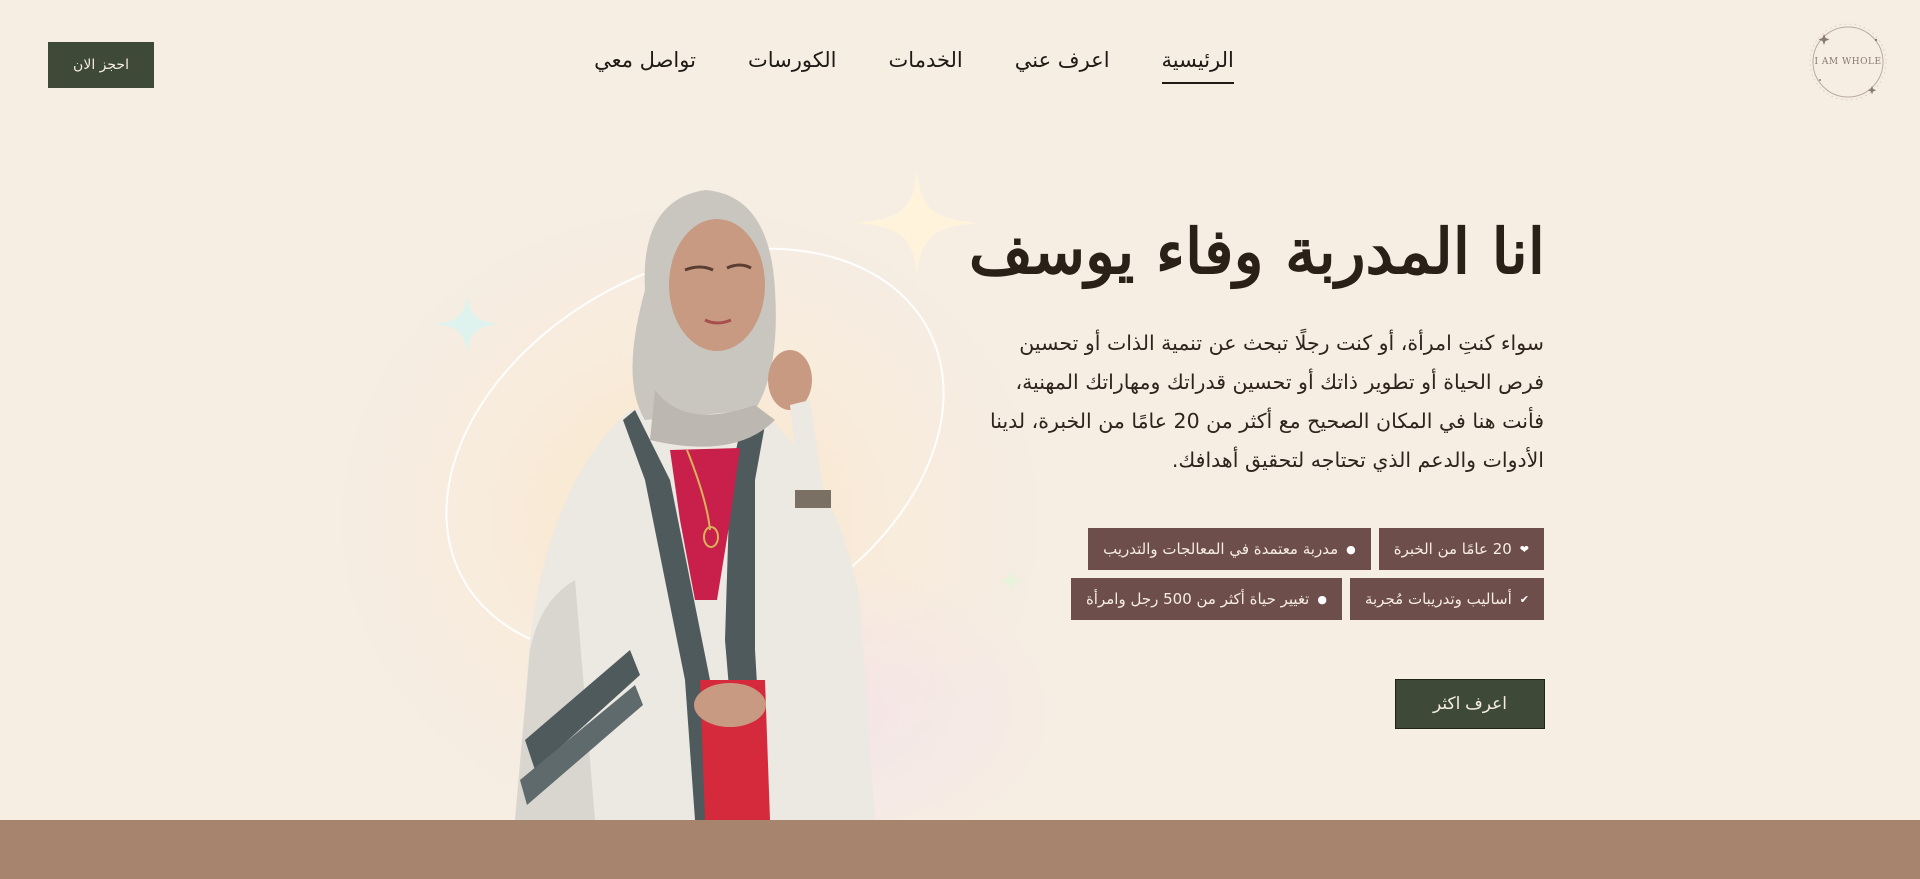 The width and height of the screenshot is (1920, 879). I want to click on heart-icon: ❤, so click(1524, 549).